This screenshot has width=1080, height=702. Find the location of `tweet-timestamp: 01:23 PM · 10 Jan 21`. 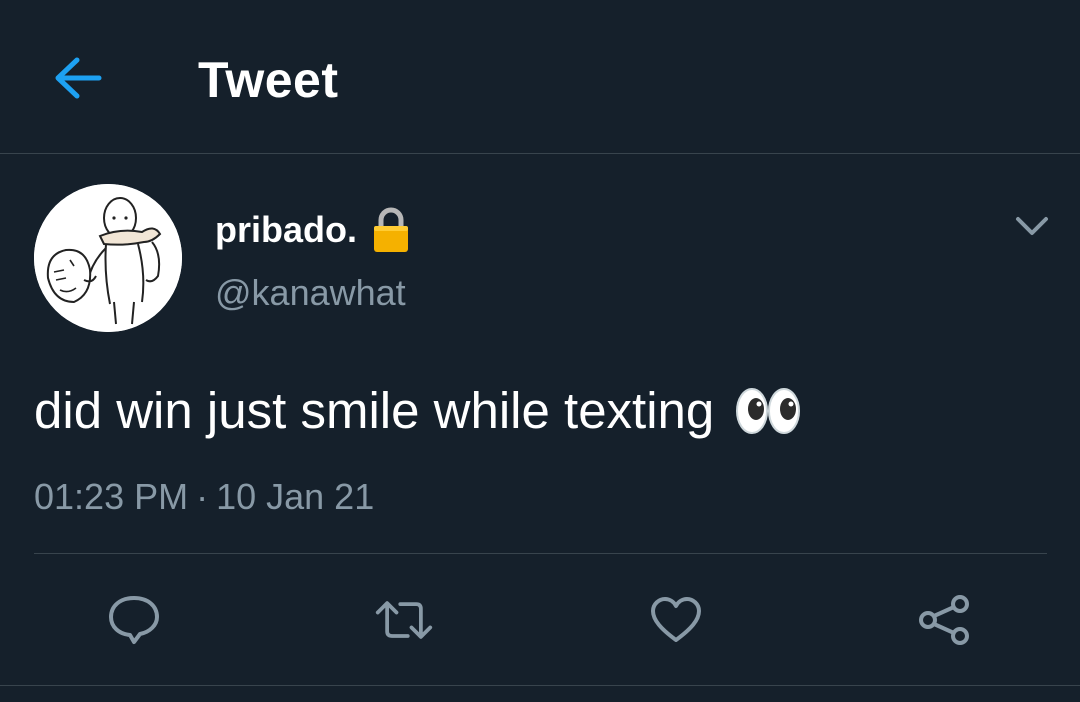

tweet-timestamp: 01:23 PM · 10 Jan 21 is located at coordinates (204, 497).